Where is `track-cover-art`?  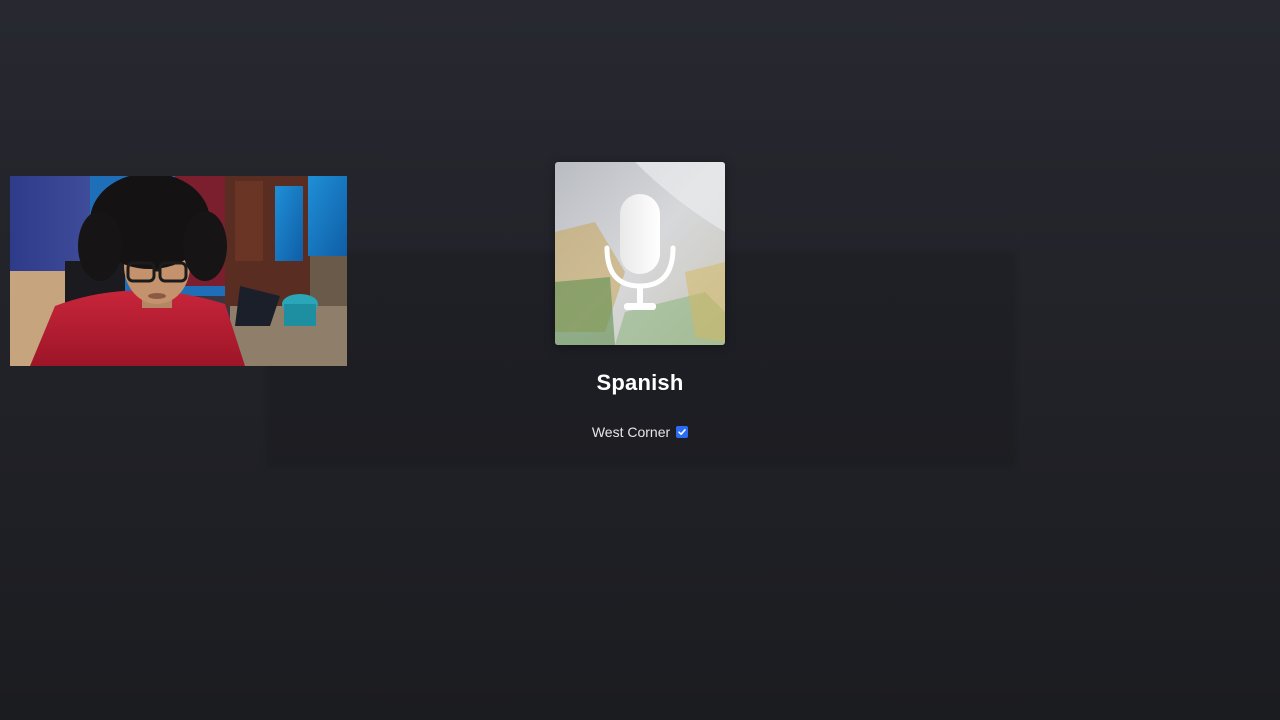 track-cover-art is located at coordinates (640, 253).